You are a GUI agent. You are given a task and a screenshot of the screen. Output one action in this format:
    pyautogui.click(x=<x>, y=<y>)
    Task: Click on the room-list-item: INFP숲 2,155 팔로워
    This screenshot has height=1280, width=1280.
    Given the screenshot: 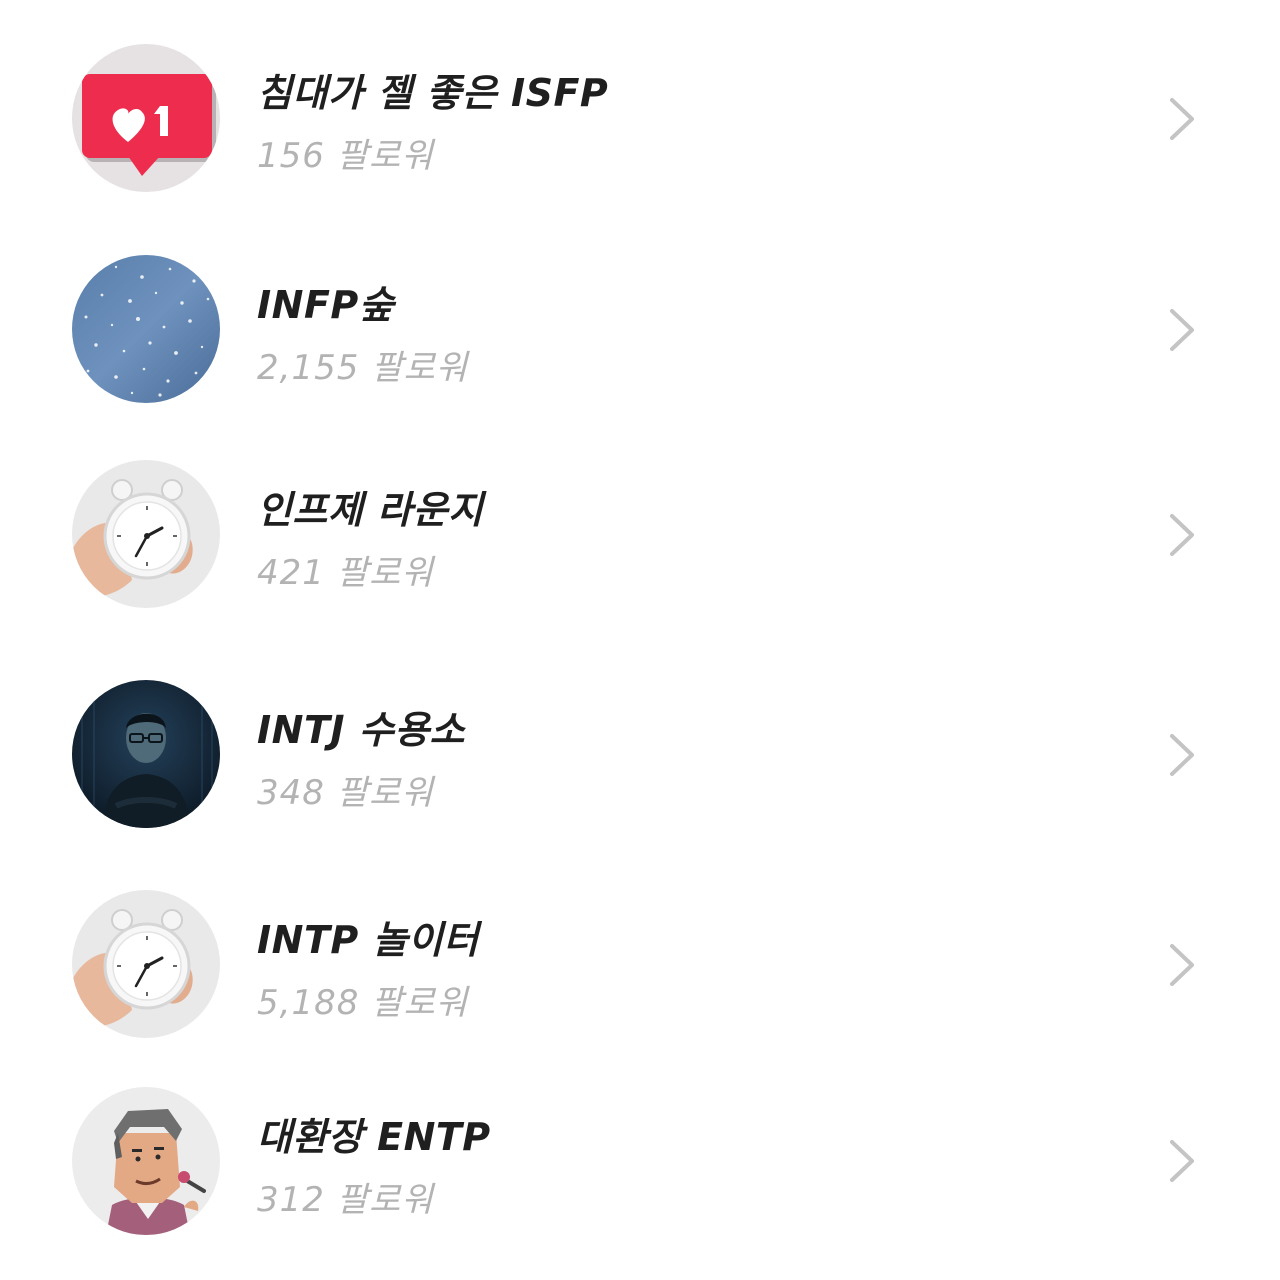 What is the action you would take?
    pyautogui.click(x=640, y=335)
    